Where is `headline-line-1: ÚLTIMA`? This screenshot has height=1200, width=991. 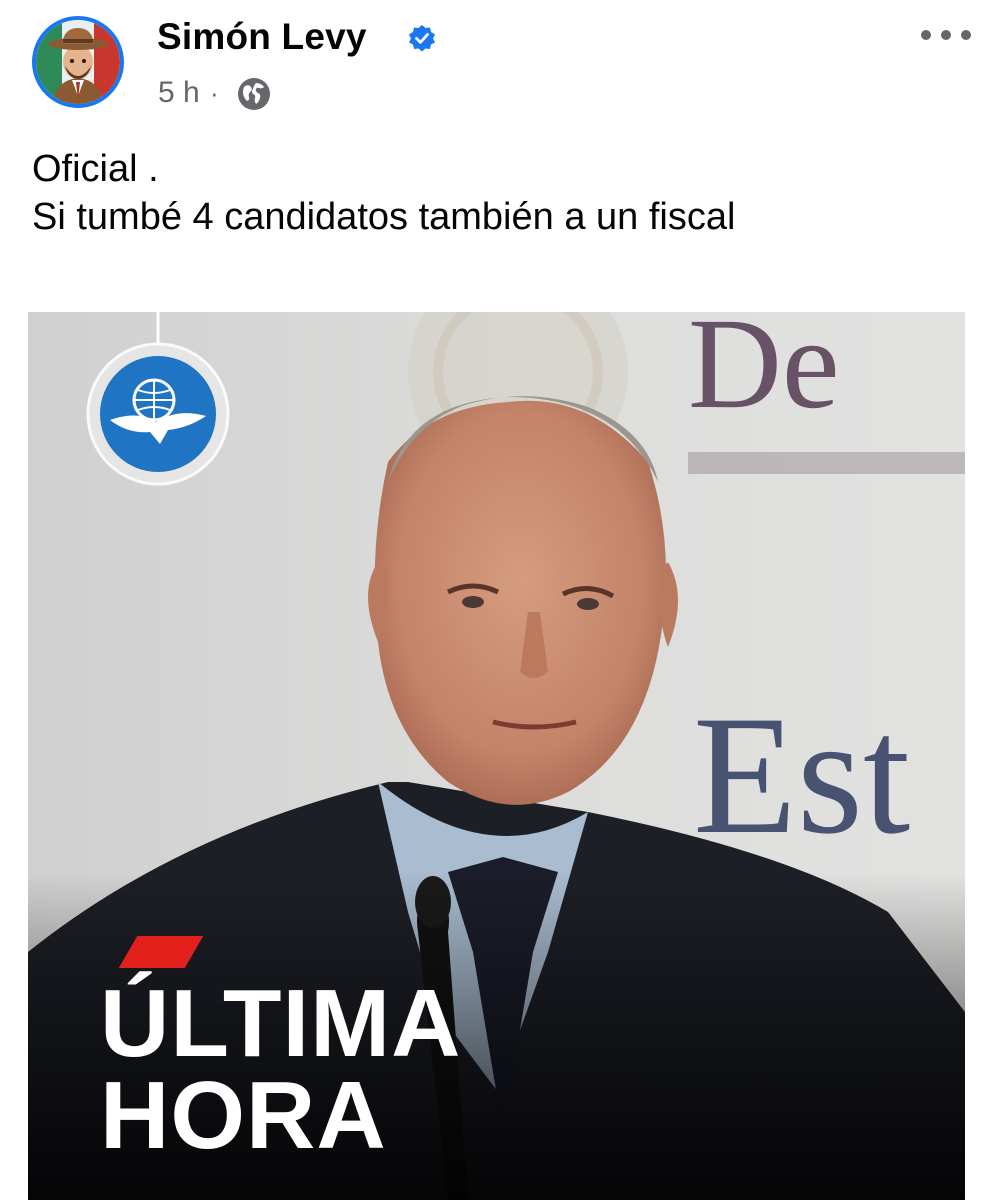
headline-line-1: ÚLTIMA is located at coordinates (281, 1023).